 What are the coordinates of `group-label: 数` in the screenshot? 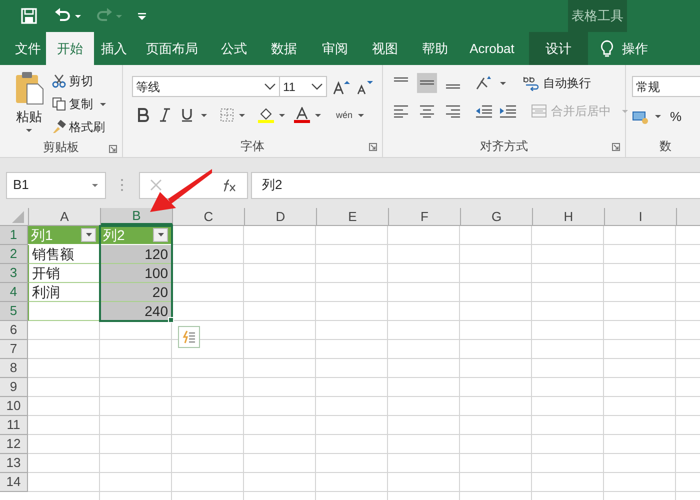 It's located at (666, 146).